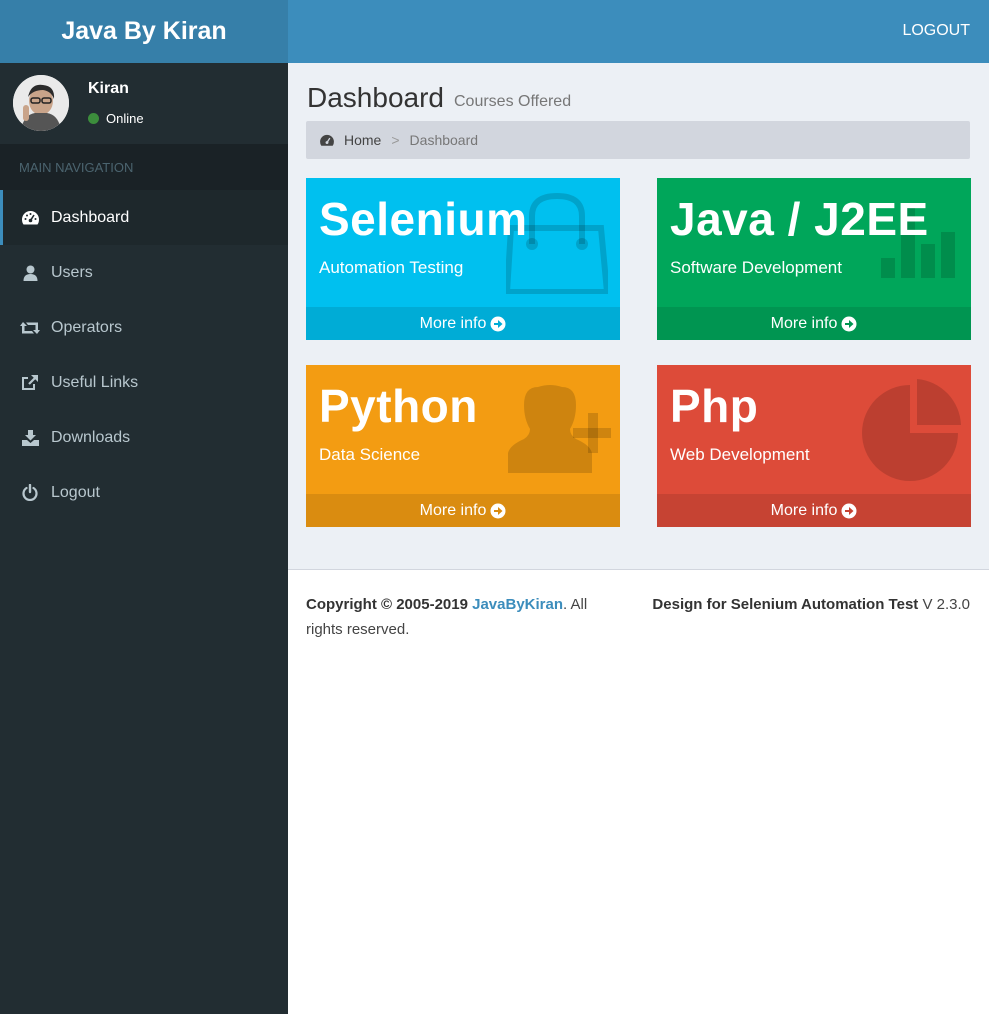 This screenshot has height=1015, width=989. What do you see at coordinates (93, 118) in the screenshot?
I see `online-status-icon` at bounding box center [93, 118].